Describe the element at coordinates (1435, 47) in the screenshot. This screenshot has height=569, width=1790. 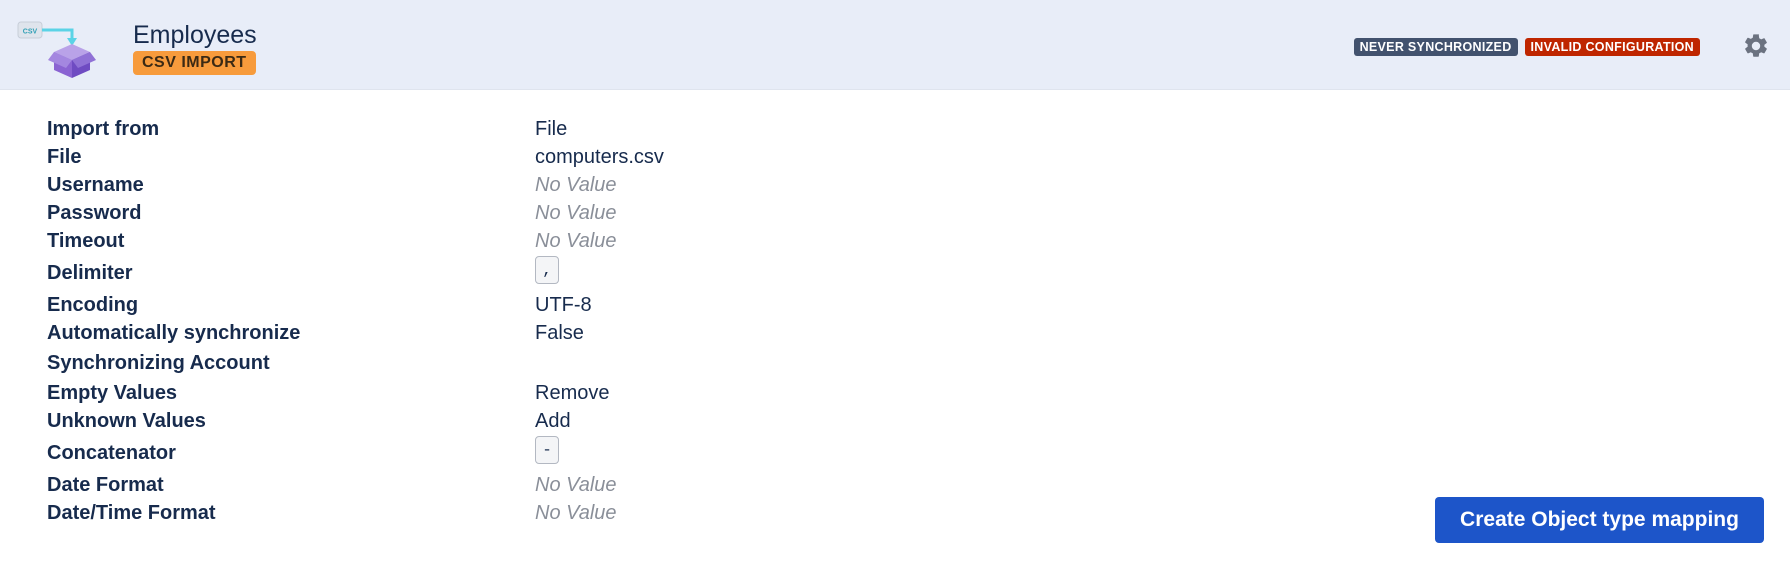
I see `never-synchronized-badge: NEVER SYNCHRONIZED` at that location.